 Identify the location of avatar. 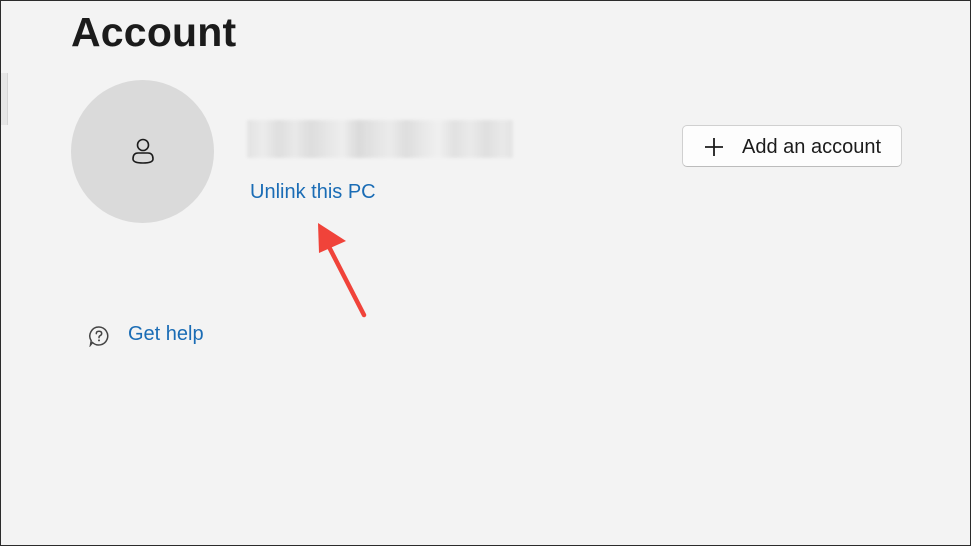
(142, 151).